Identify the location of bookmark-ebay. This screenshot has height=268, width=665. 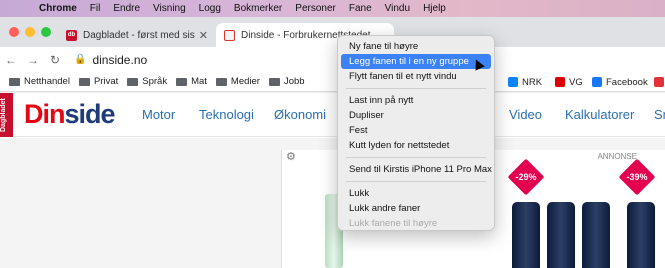
(659, 82).